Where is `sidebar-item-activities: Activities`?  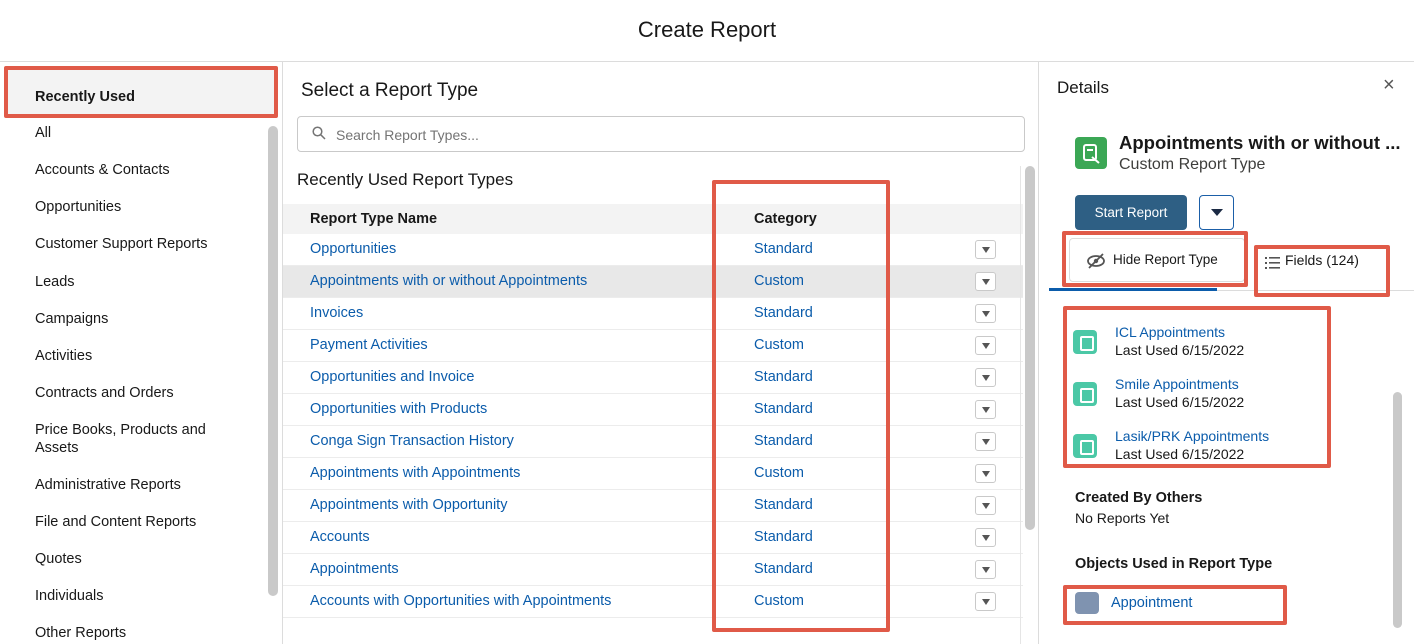
sidebar-item-activities: Activities is located at coordinates (63, 356).